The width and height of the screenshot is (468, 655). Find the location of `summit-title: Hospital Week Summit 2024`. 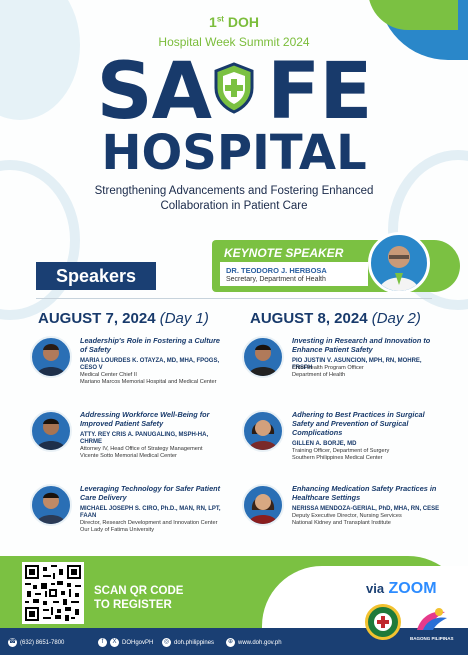

summit-title: Hospital Week Summit 2024 is located at coordinates (234, 42).